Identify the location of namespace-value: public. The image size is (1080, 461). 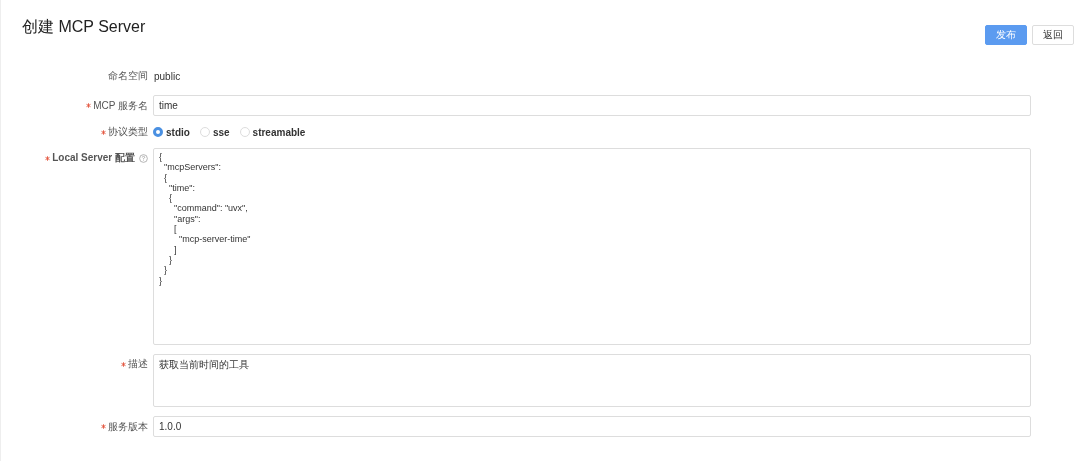
(167, 76).